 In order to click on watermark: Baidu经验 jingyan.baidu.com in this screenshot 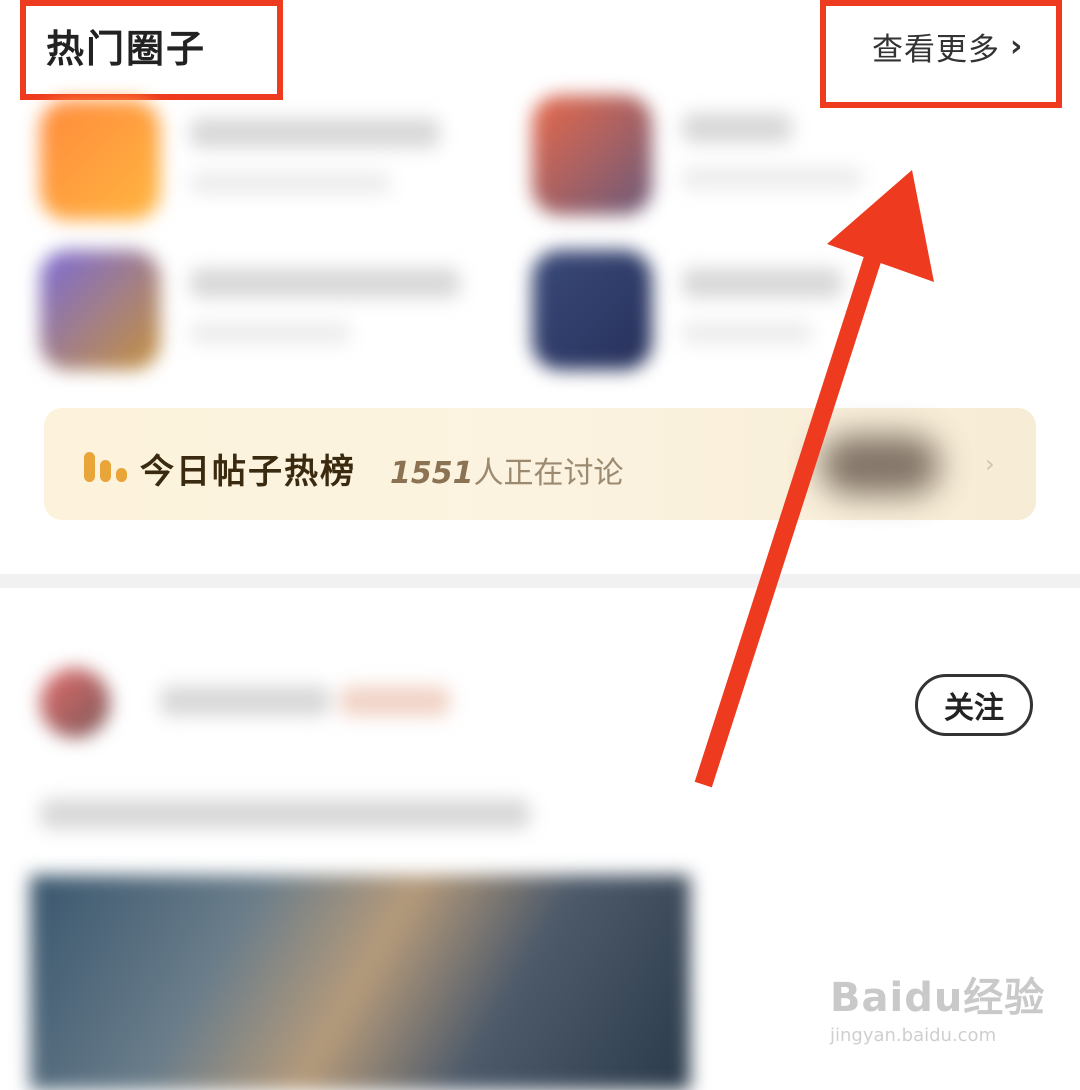, I will do `click(937, 1005)`.